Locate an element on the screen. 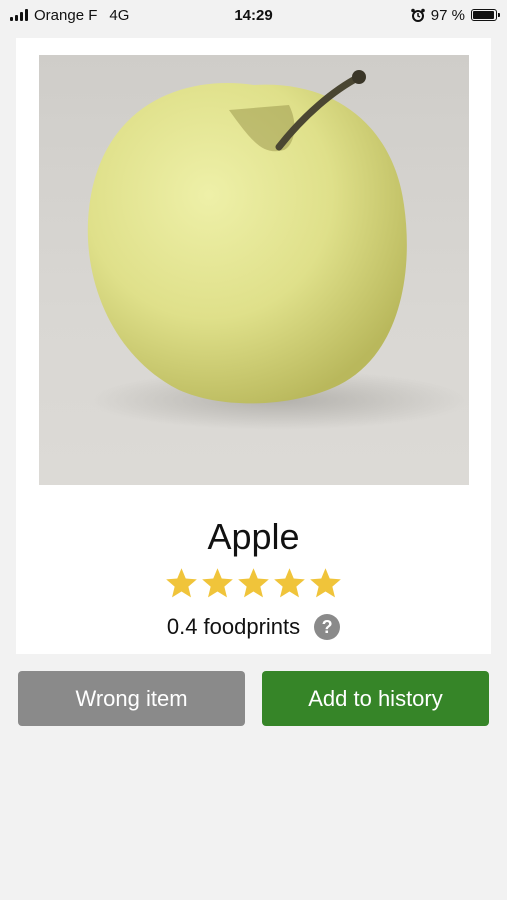 This screenshot has width=507, height=900. score-row: 0.4 foodprints ? is located at coordinates (253, 627).